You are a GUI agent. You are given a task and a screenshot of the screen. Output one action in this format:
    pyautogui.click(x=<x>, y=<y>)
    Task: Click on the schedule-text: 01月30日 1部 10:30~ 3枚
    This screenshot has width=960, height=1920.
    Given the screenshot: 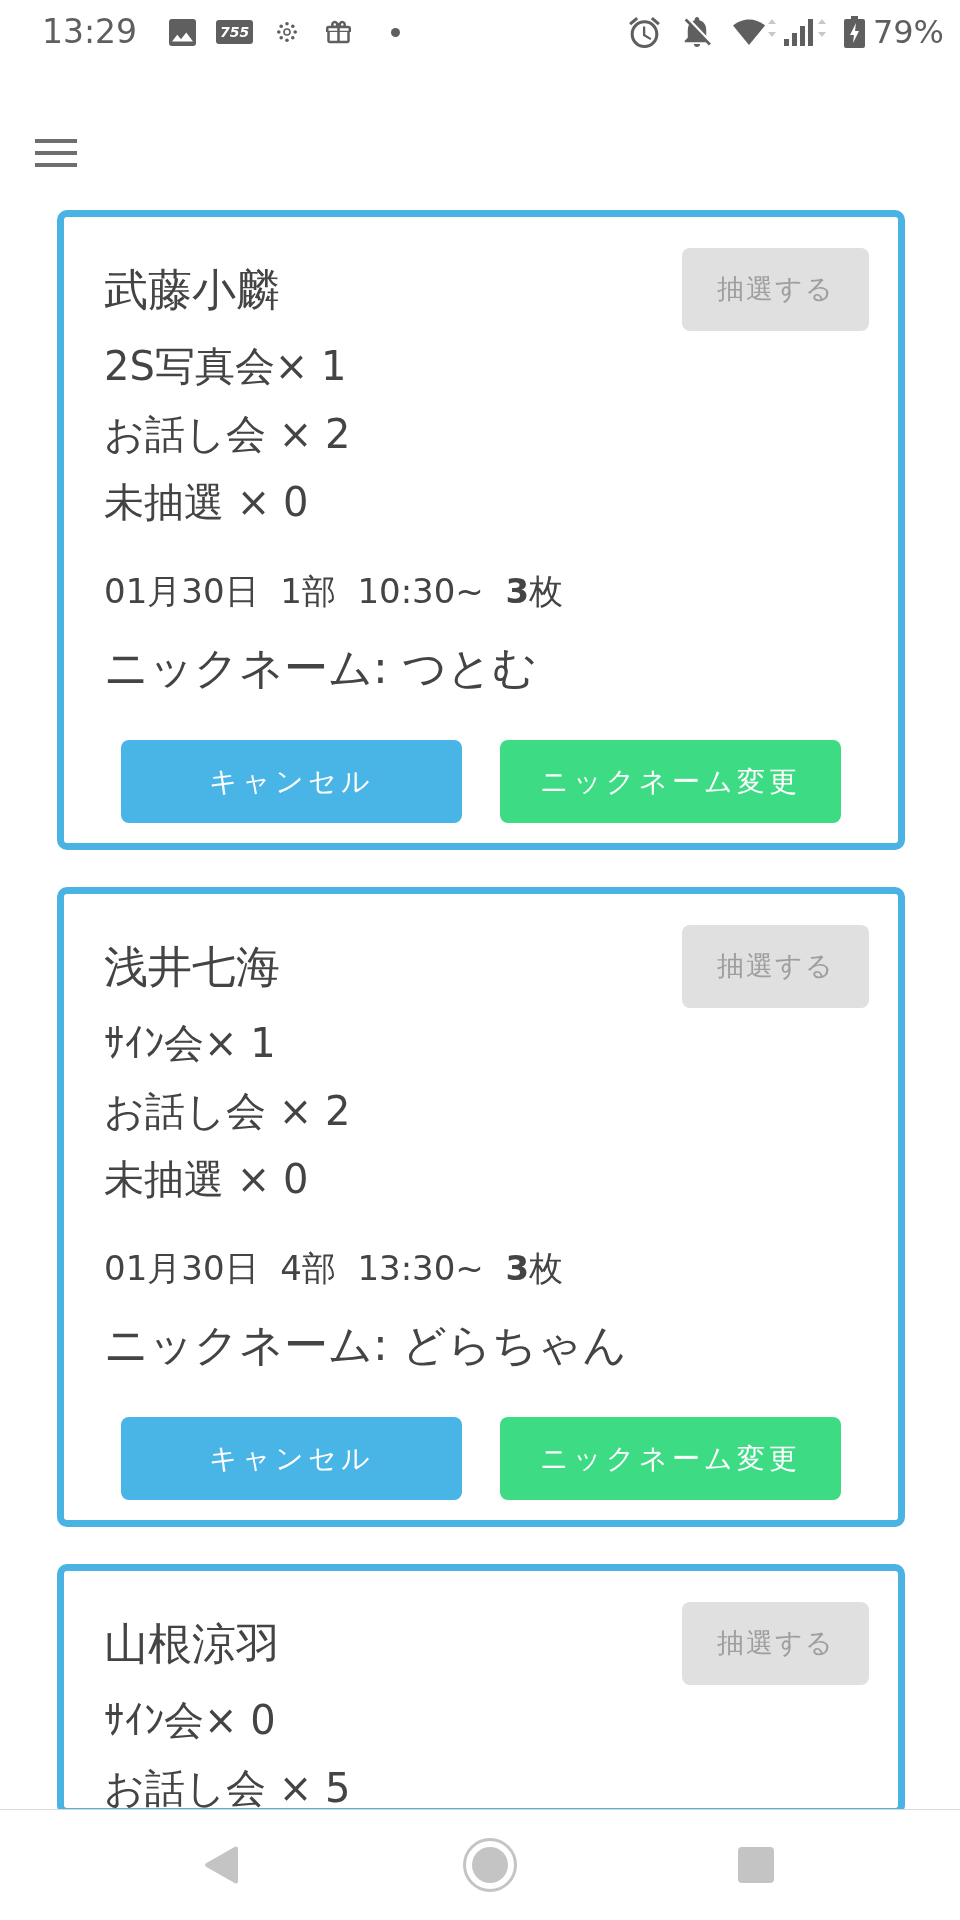 What is the action you would take?
    pyautogui.click(x=334, y=591)
    